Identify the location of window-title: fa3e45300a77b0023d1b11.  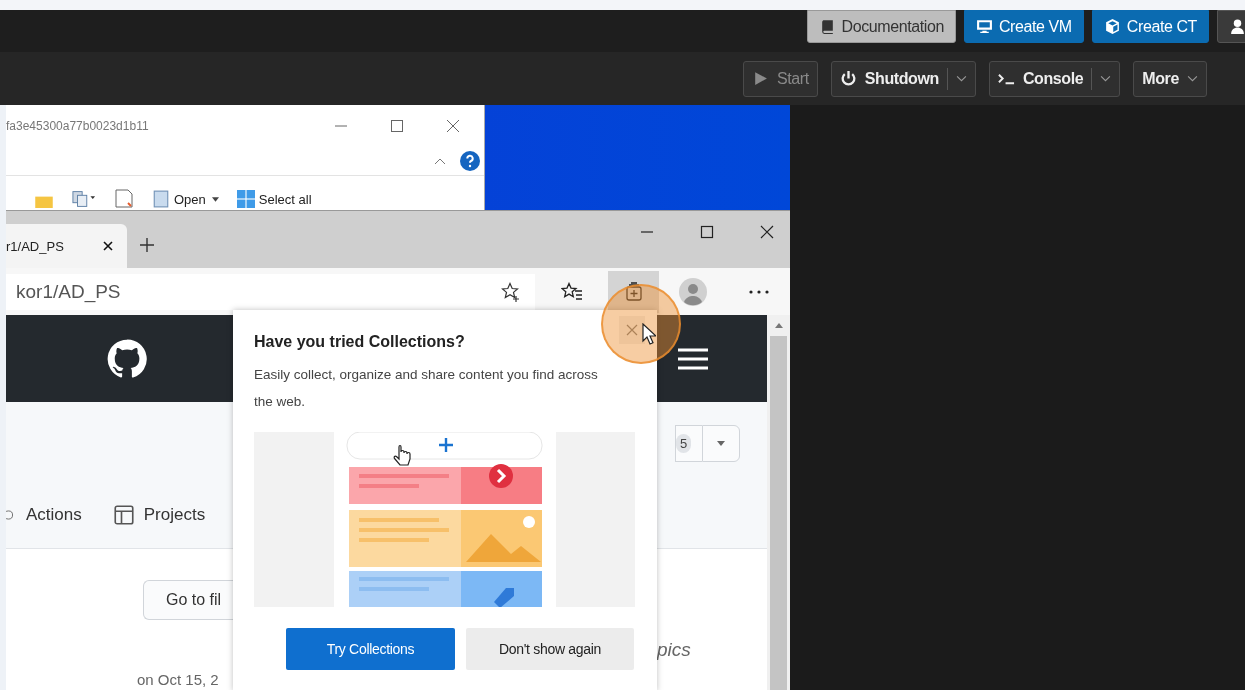
(78, 126).